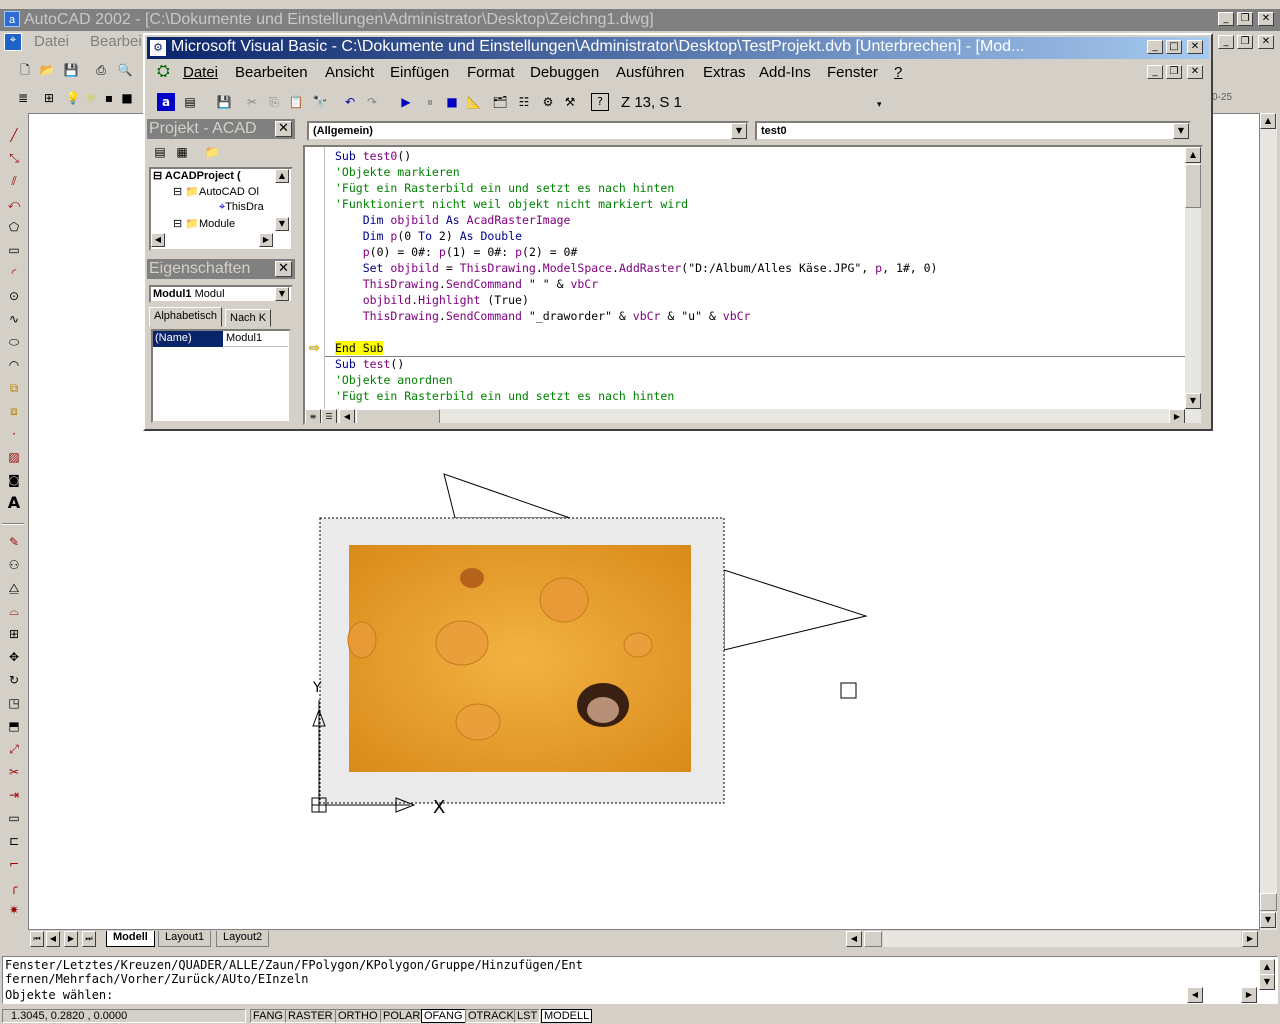  I want to click on procedure-separator, so click(755, 356).